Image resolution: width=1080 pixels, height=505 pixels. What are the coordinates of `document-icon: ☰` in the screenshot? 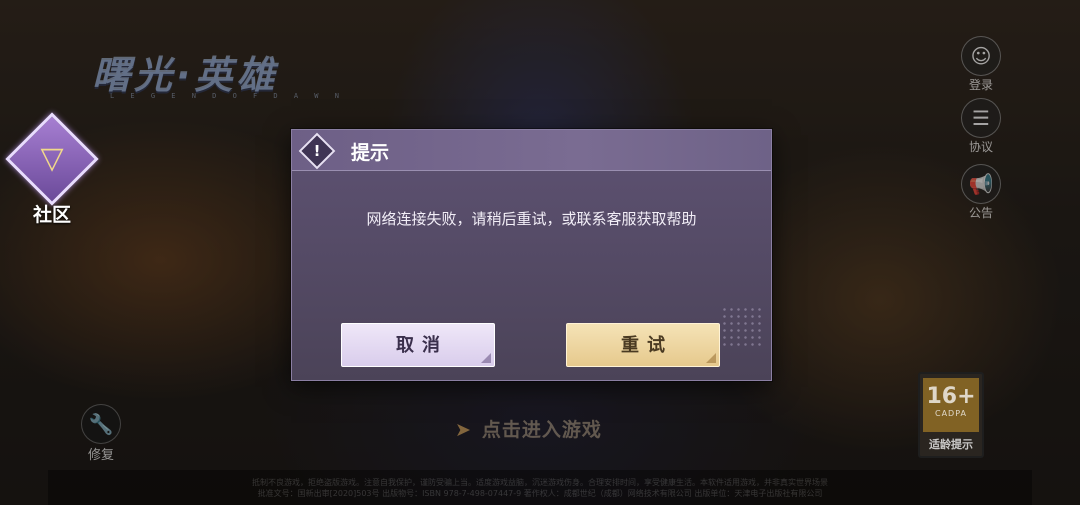 It's located at (981, 118).